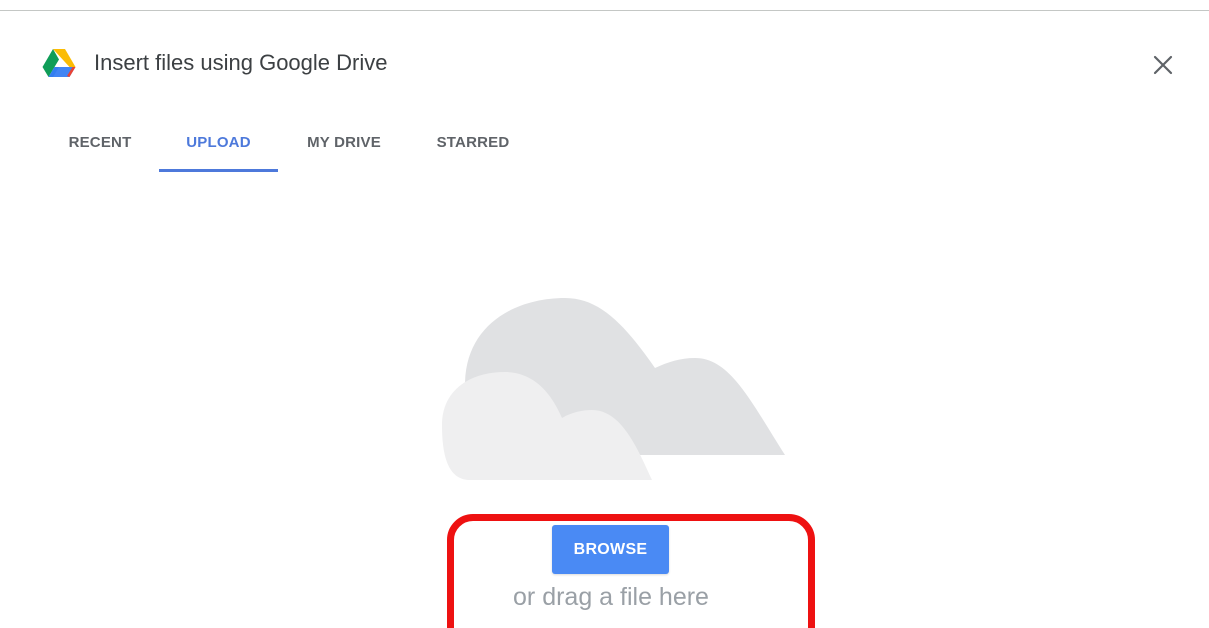  I want to click on top-divider, so click(604, 10).